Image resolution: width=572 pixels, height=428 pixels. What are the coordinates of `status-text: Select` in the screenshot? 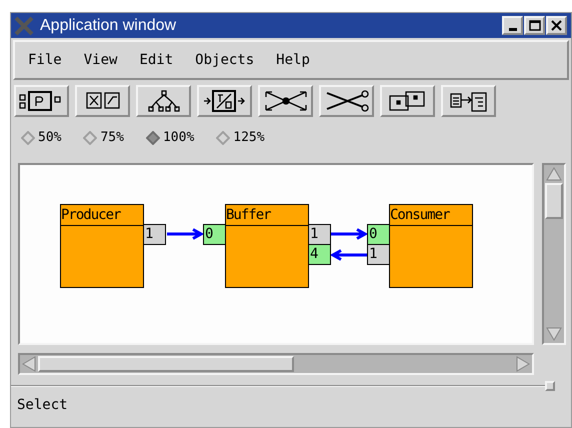 It's located at (42, 405).